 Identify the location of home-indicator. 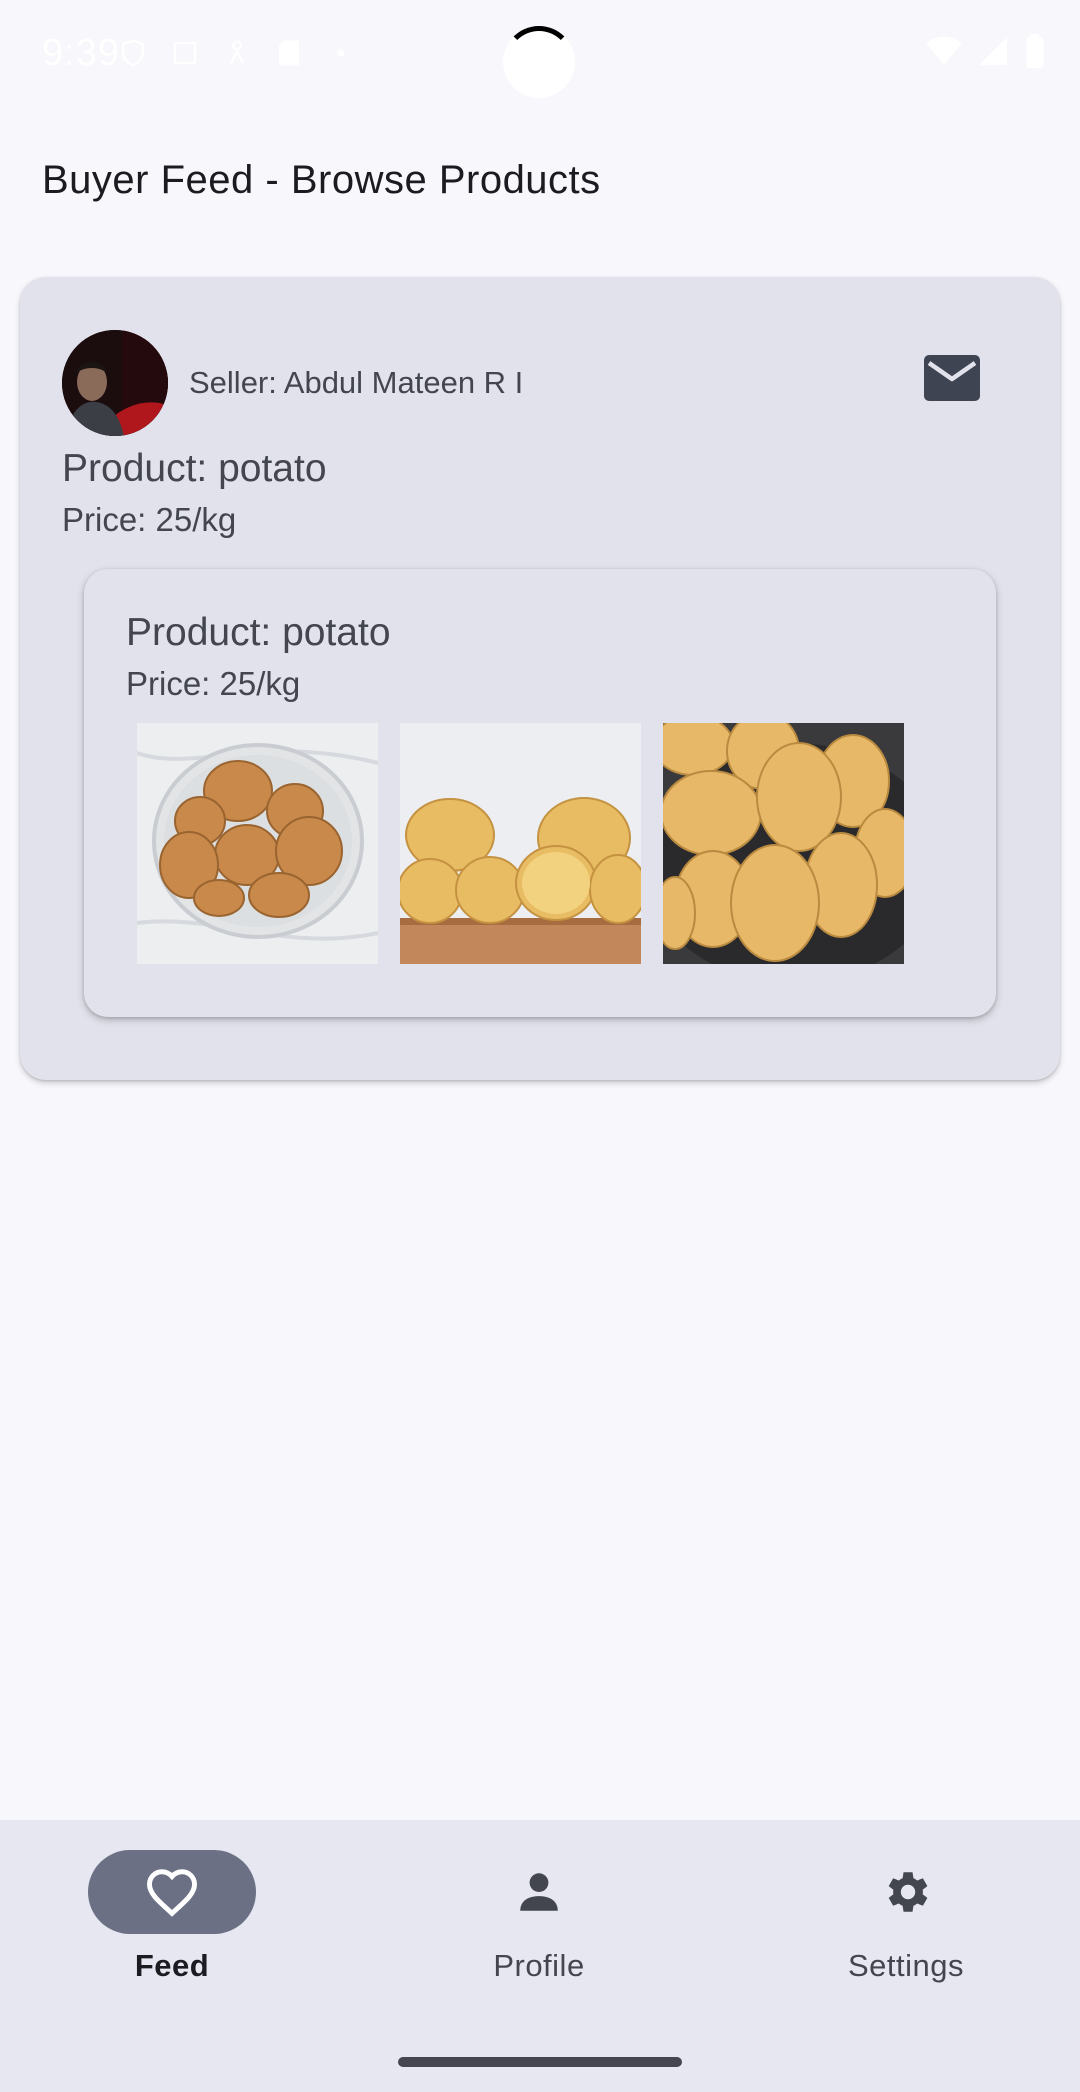
(540, 2062).